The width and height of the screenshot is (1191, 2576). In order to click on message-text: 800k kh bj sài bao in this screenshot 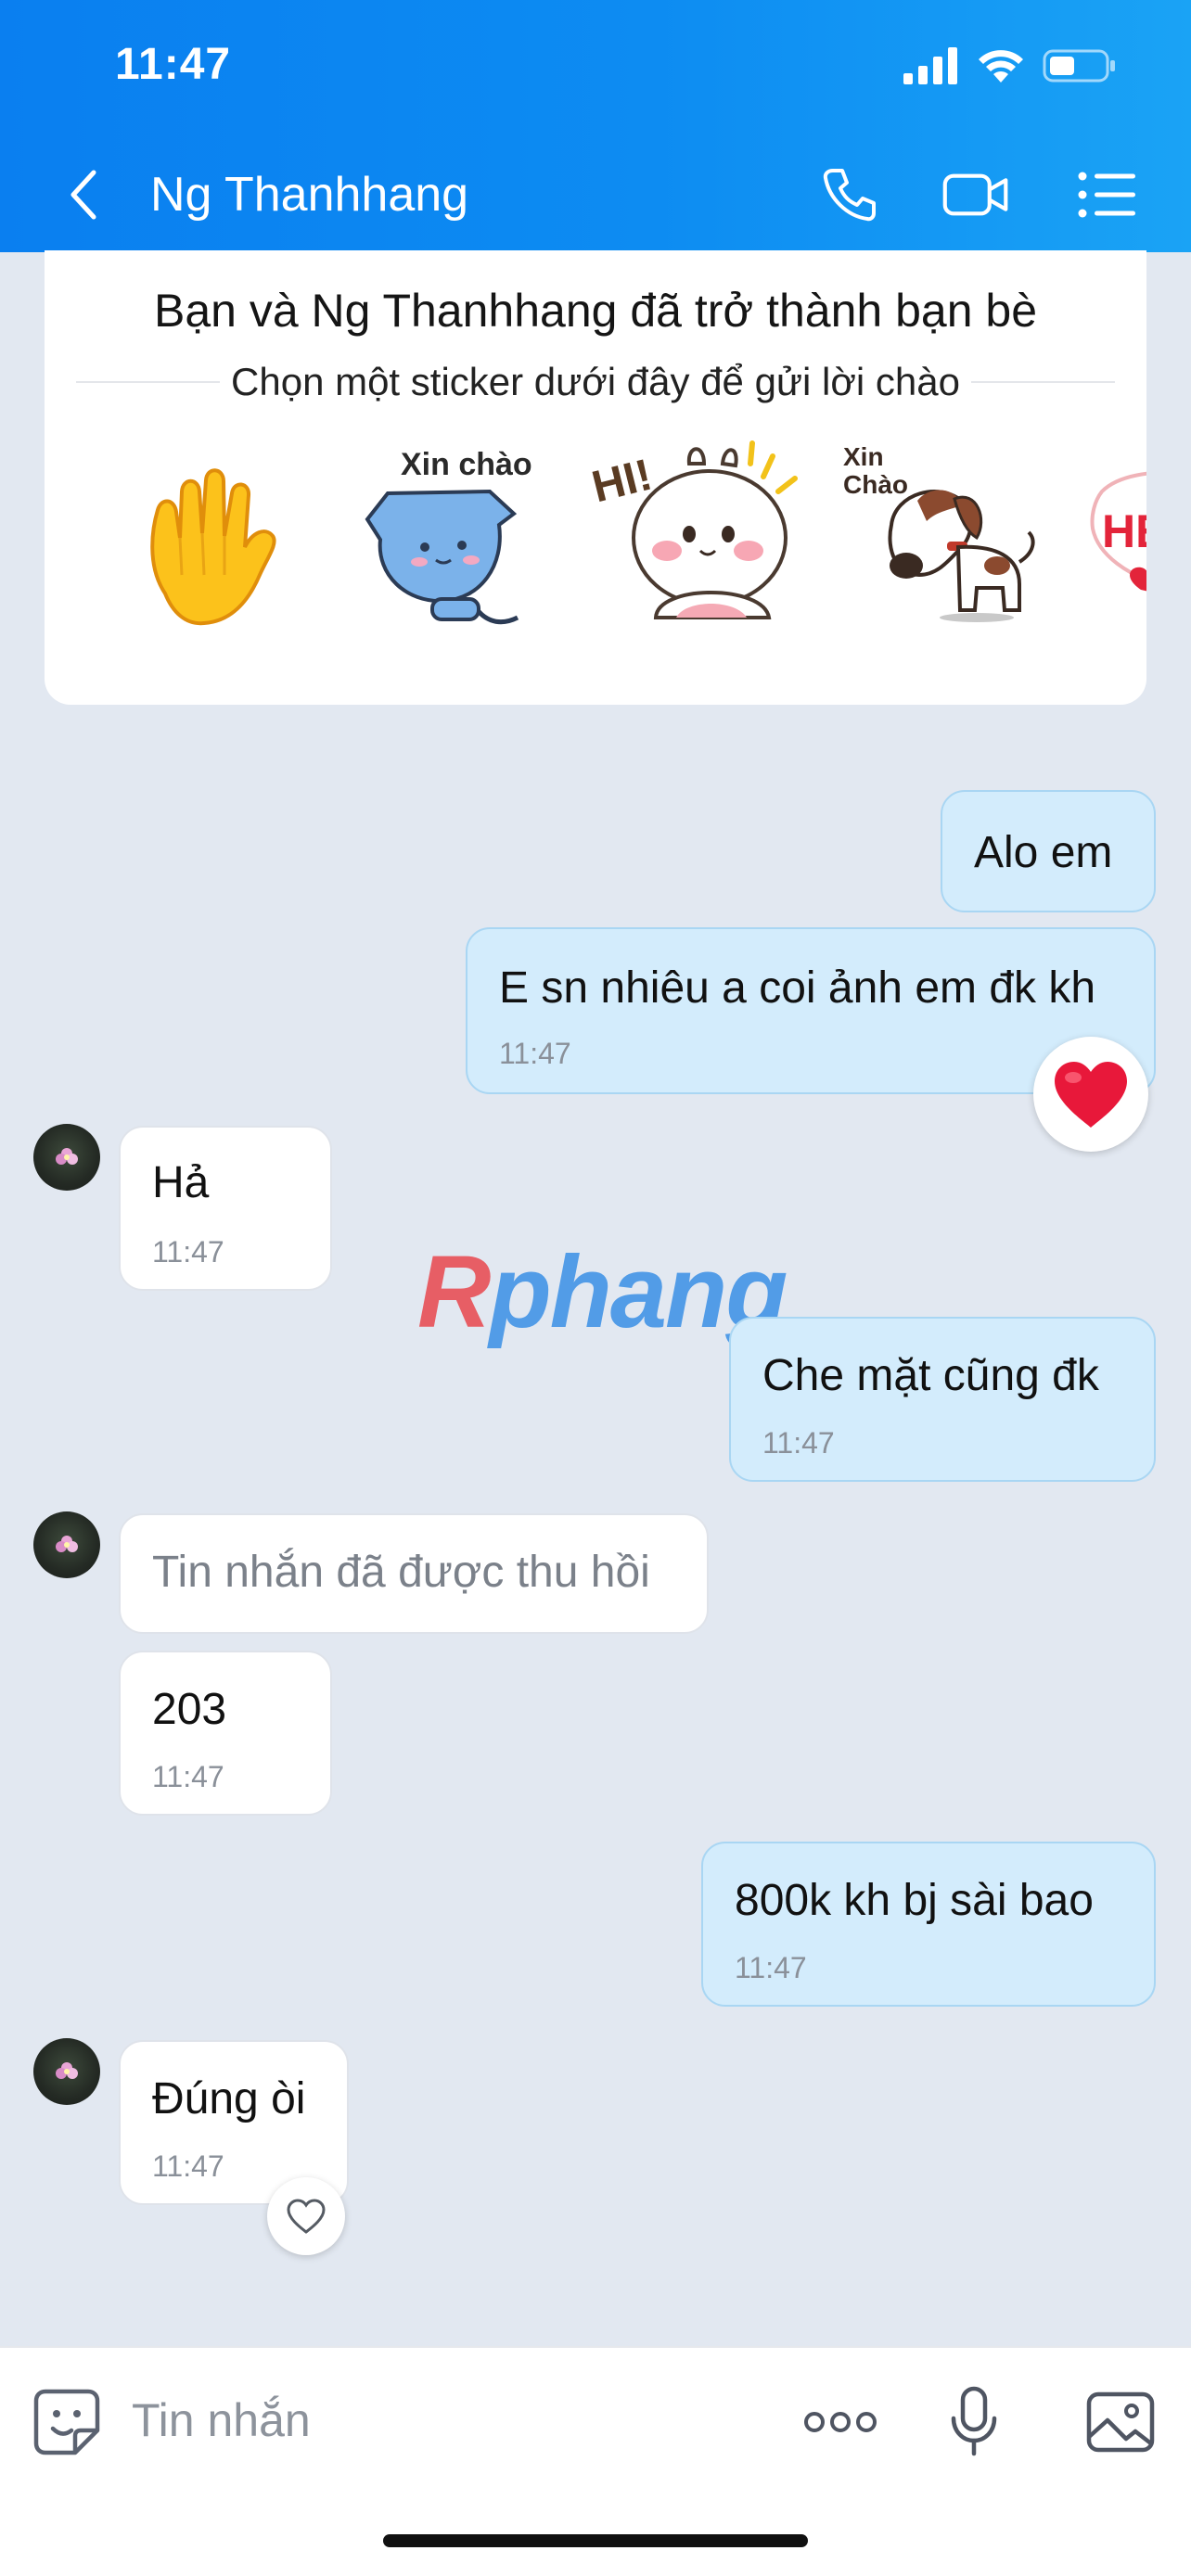, I will do `click(914, 1900)`.